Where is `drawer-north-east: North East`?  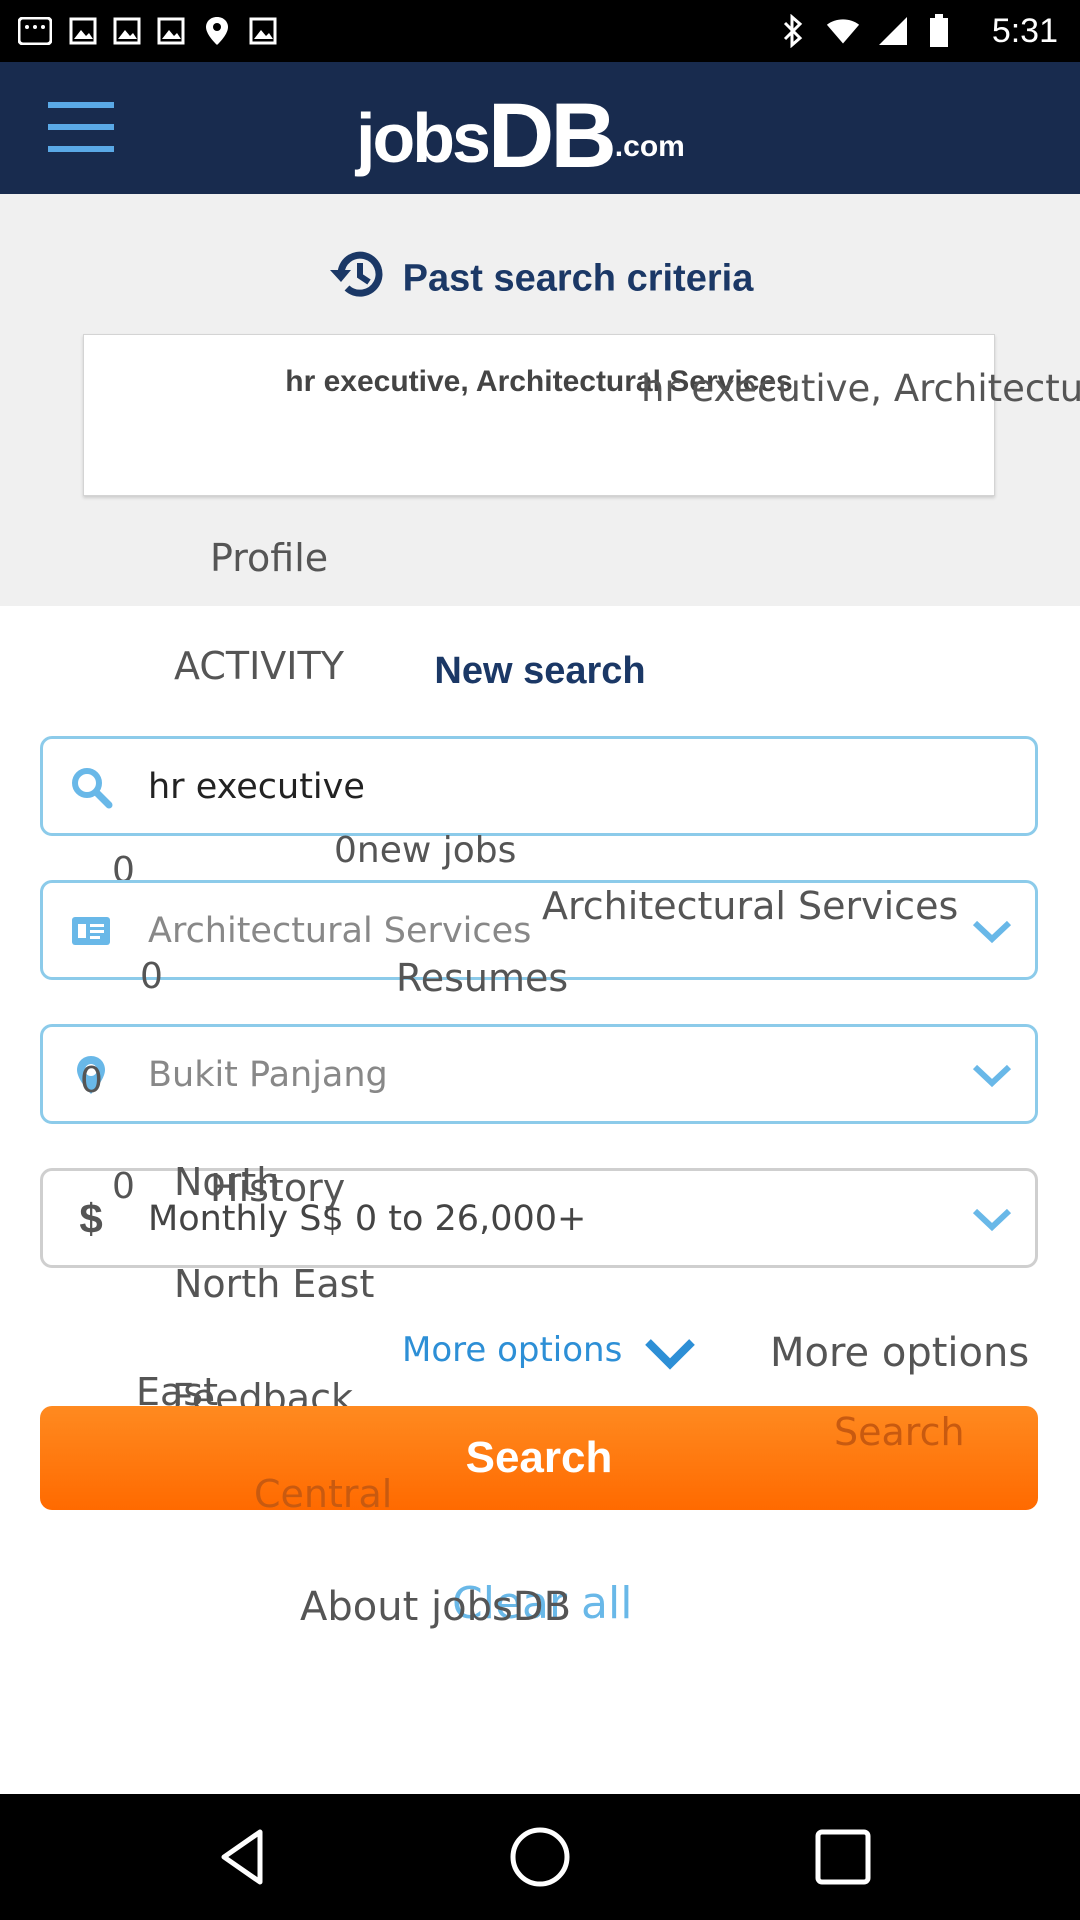
drawer-north-east: North East is located at coordinates (274, 1284).